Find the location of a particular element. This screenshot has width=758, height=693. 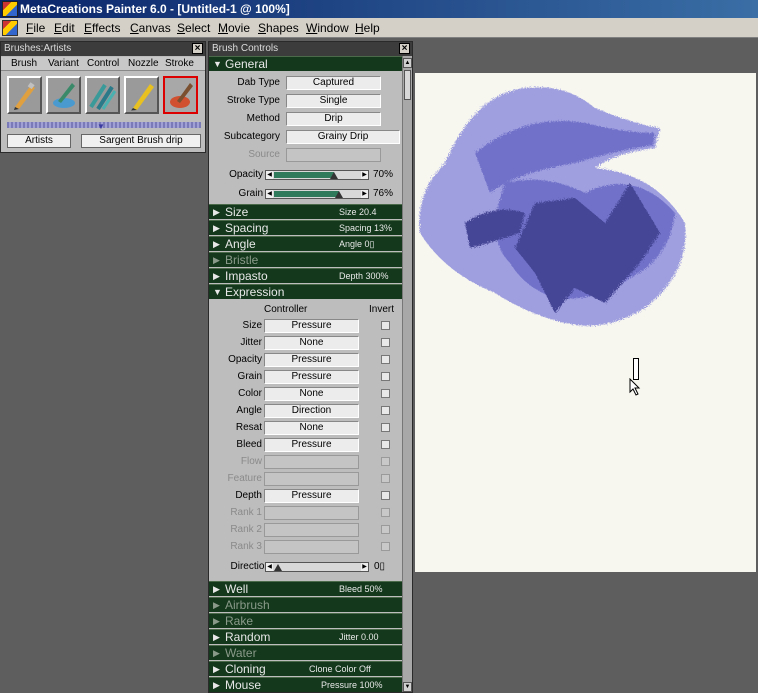

artist-brush-icon is located at coordinates (180, 95).